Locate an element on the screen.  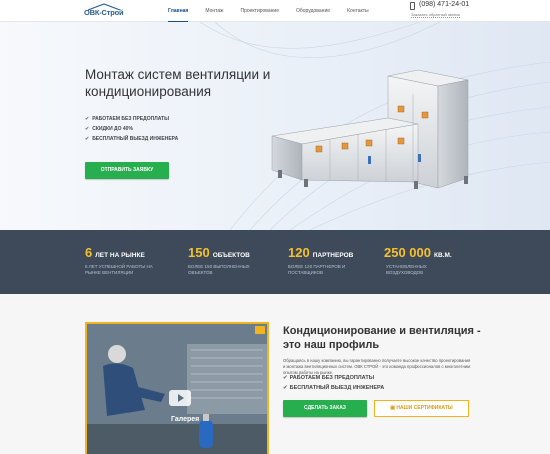
stat-number: 250 000 КВ.М. is located at coordinates (418, 252).